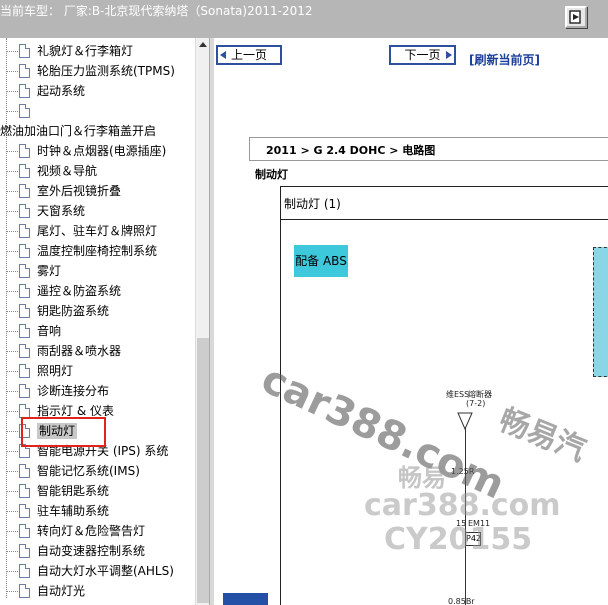 The image size is (608, 605). Describe the element at coordinates (600, 312) in the screenshot. I see `module-box` at that location.